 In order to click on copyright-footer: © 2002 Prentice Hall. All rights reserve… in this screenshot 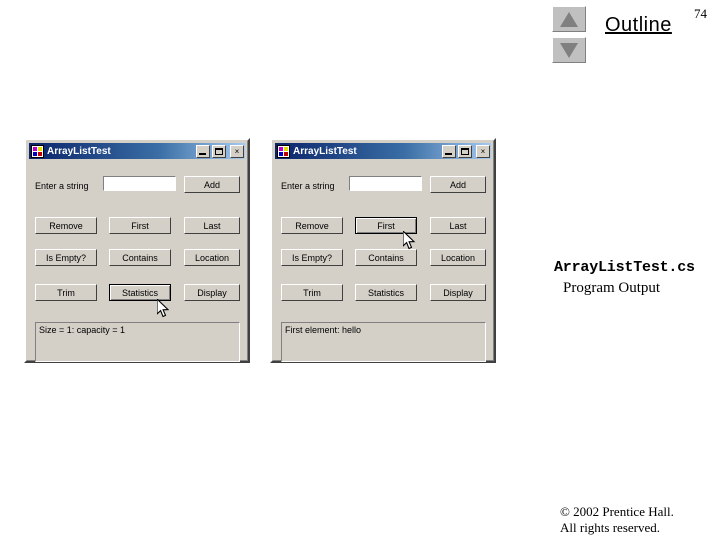, I will do `click(617, 520)`.